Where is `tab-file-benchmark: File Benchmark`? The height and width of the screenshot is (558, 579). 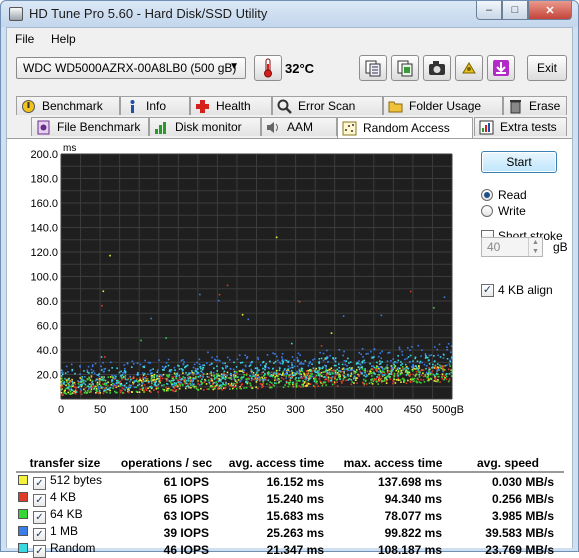 tab-file-benchmark: File Benchmark is located at coordinates (90, 126).